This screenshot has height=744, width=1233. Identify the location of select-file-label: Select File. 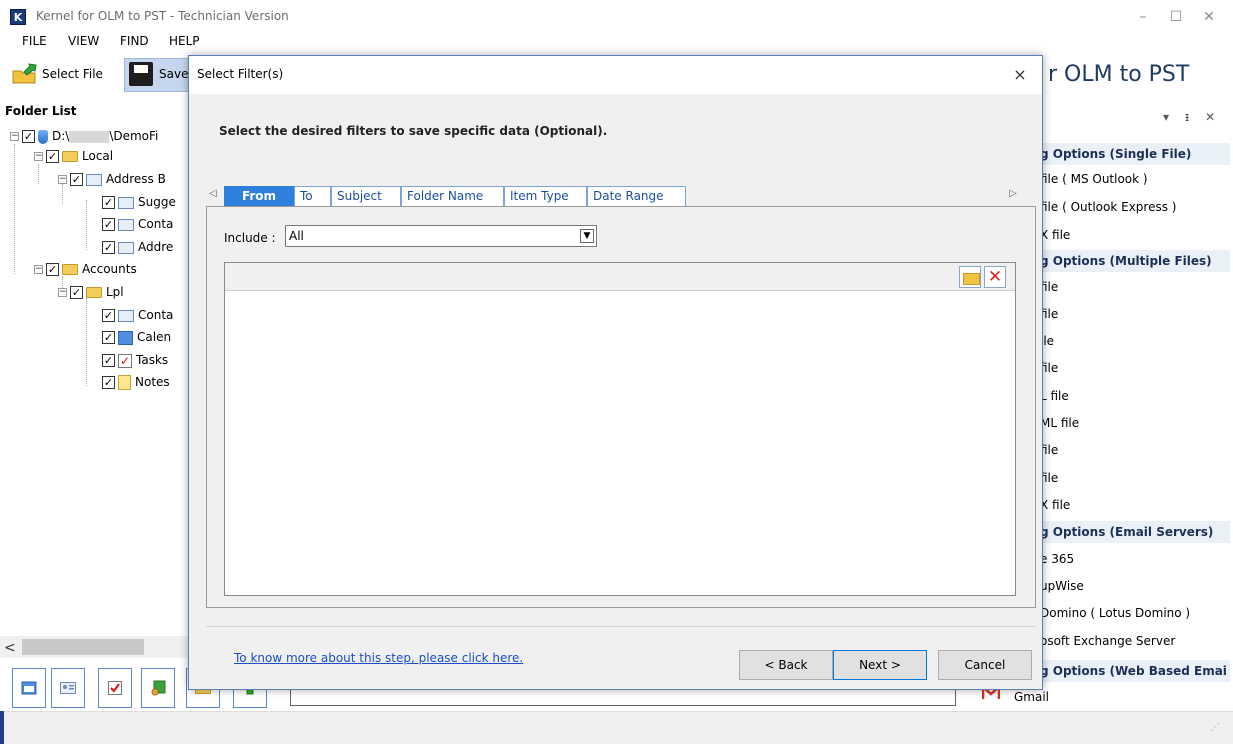
(72, 74).